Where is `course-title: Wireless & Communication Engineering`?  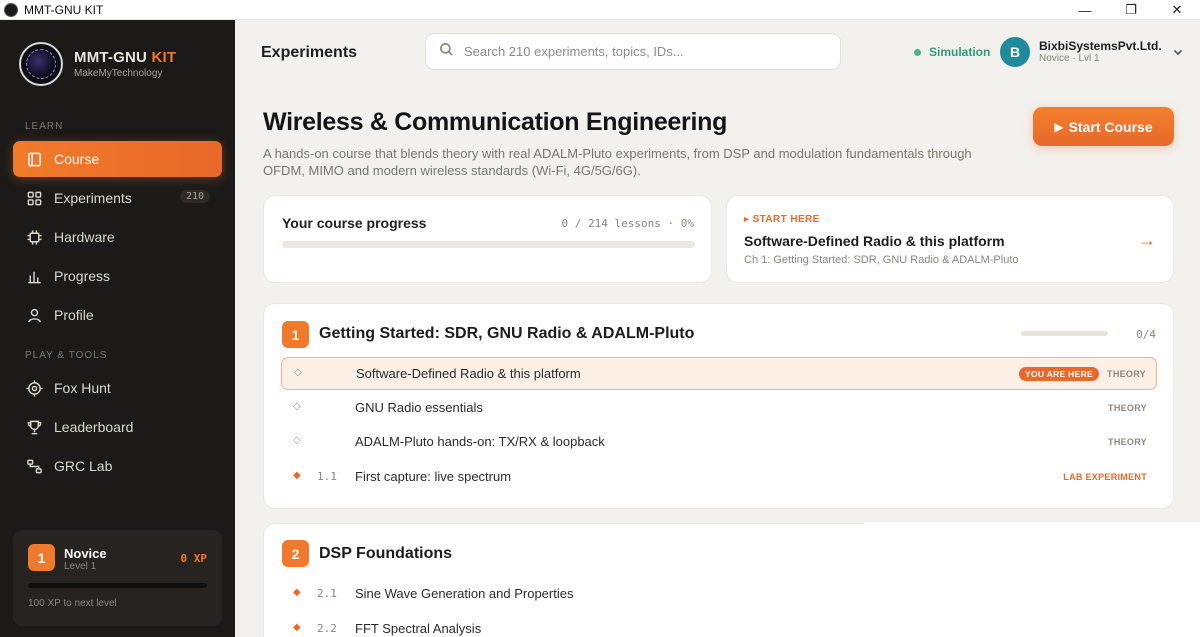 course-title: Wireless & Communication Engineering is located at coordinates (495, 122).